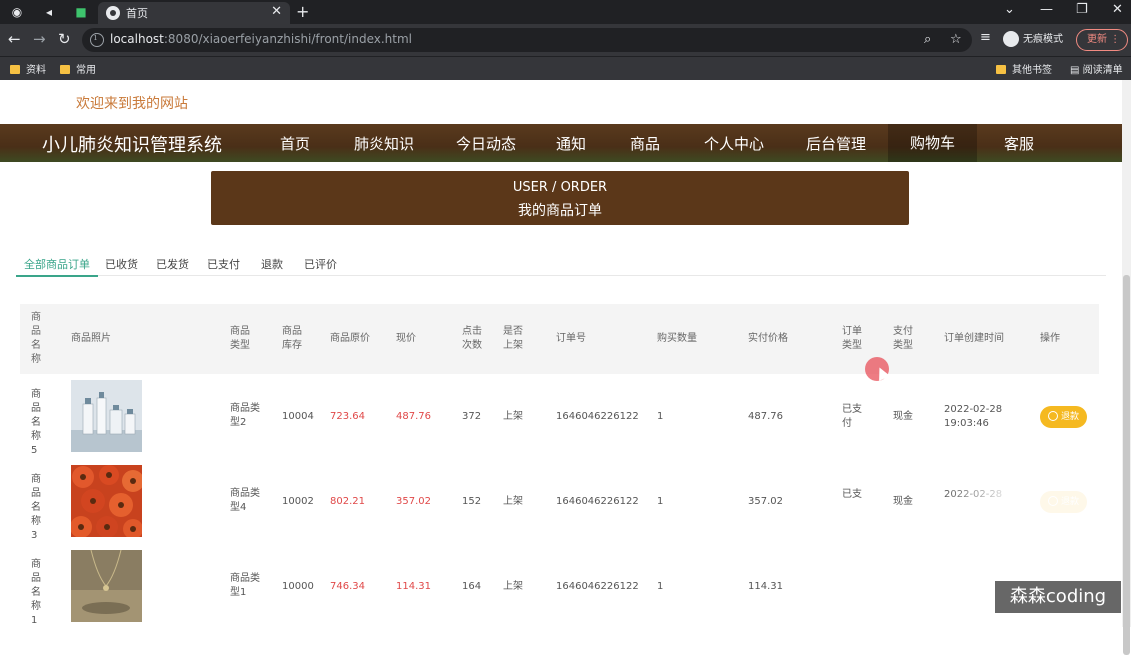 The width and height of the screenshot is (1131, 655). I want to click on cell-order-type: 已支付, so click(852, 416).